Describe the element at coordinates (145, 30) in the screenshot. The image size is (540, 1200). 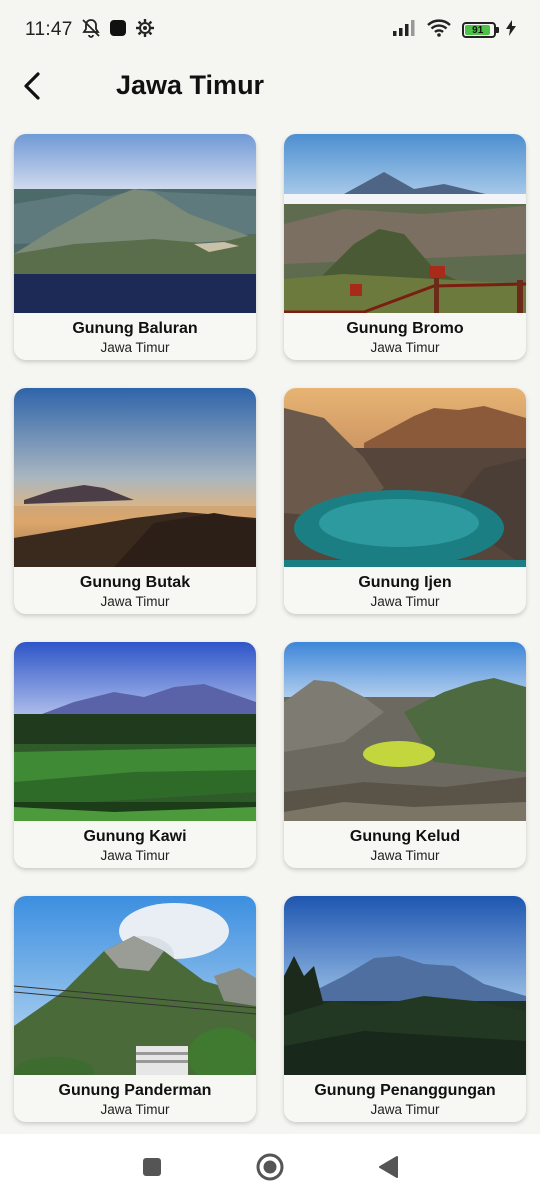
I see `settings-icon` at that location.